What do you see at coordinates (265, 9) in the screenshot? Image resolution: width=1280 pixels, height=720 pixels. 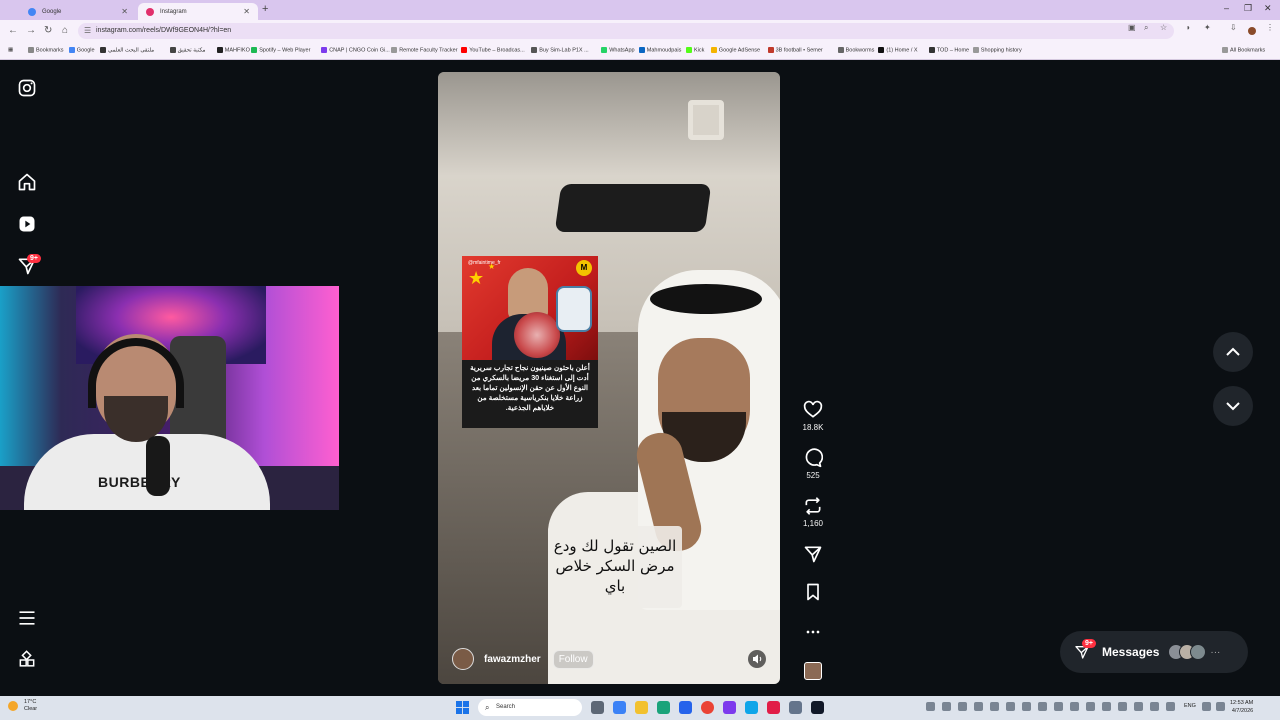 I see `new-tab-button: +` at bounding box center [265, 9].